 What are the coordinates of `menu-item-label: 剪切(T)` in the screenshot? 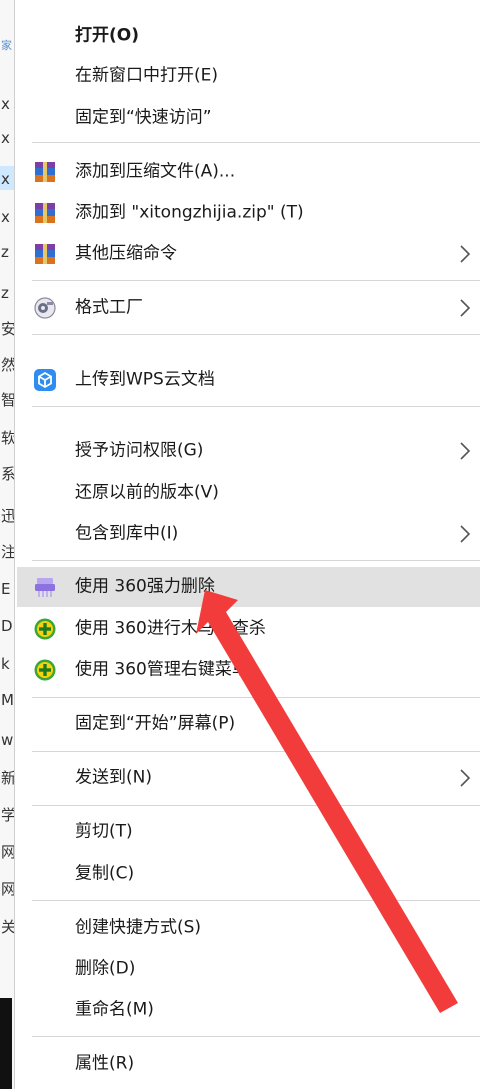 It's located at (104, 831).